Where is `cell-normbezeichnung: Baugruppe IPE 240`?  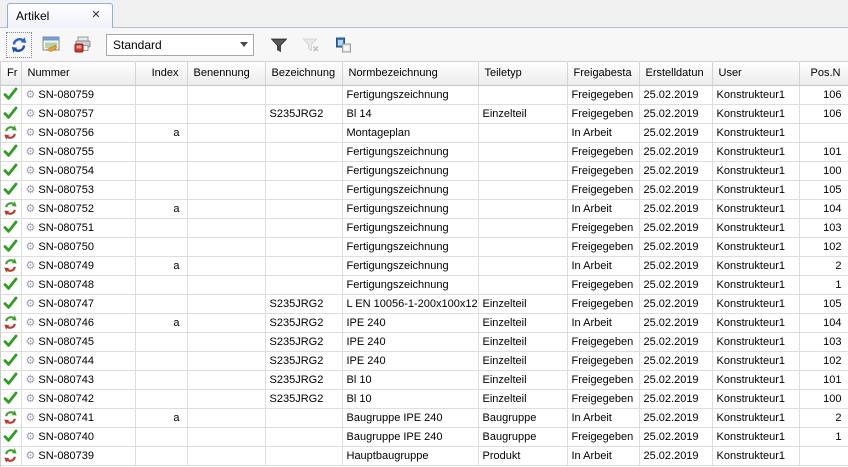 cell-normbezeichnung: Baugruppe IPE 240 is located at coordinates (410, 418).